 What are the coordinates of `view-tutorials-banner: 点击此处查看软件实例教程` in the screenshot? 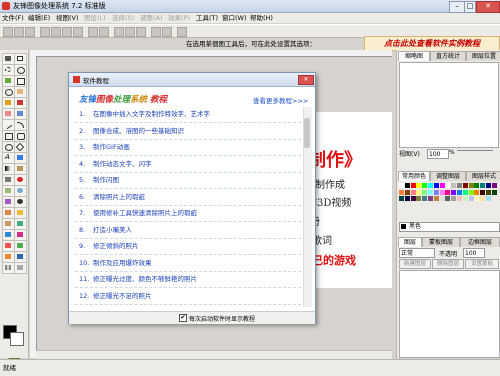 It's located at (432, 43).